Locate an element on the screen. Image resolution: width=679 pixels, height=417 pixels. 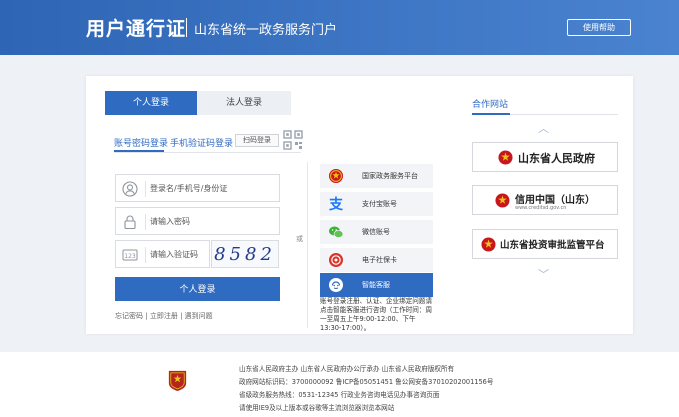
faq-link: 遇到问题 is located at coordinates (199, 316).